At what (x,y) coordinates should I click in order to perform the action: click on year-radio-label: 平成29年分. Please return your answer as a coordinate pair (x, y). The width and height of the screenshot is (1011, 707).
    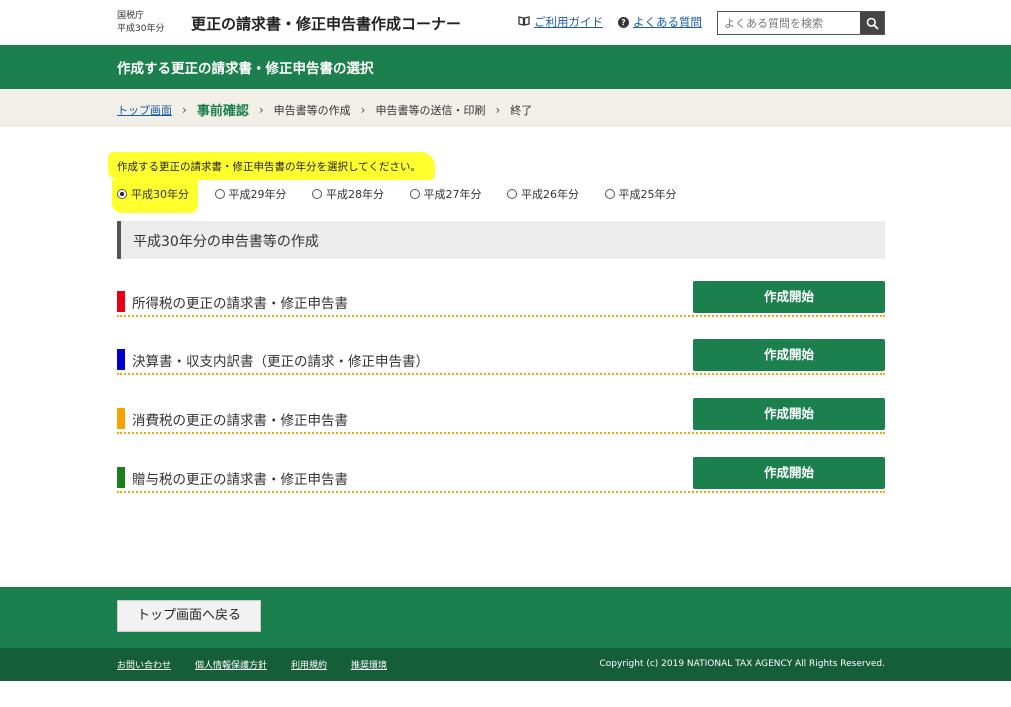
    Looking at the image, I should click on (258, 194).